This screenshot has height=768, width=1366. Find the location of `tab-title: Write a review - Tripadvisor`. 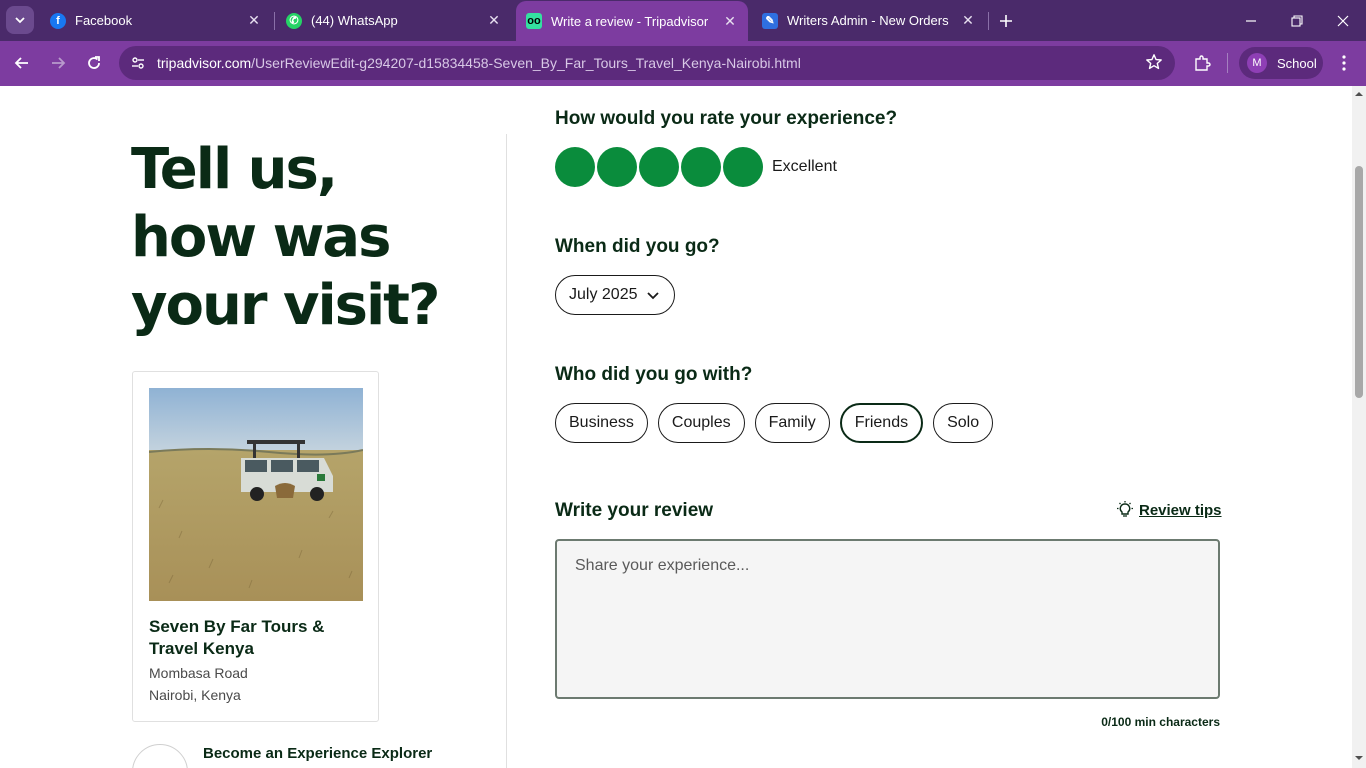

tab-title: Write a review - Tripadvisor is located at coordinates (630, 21).